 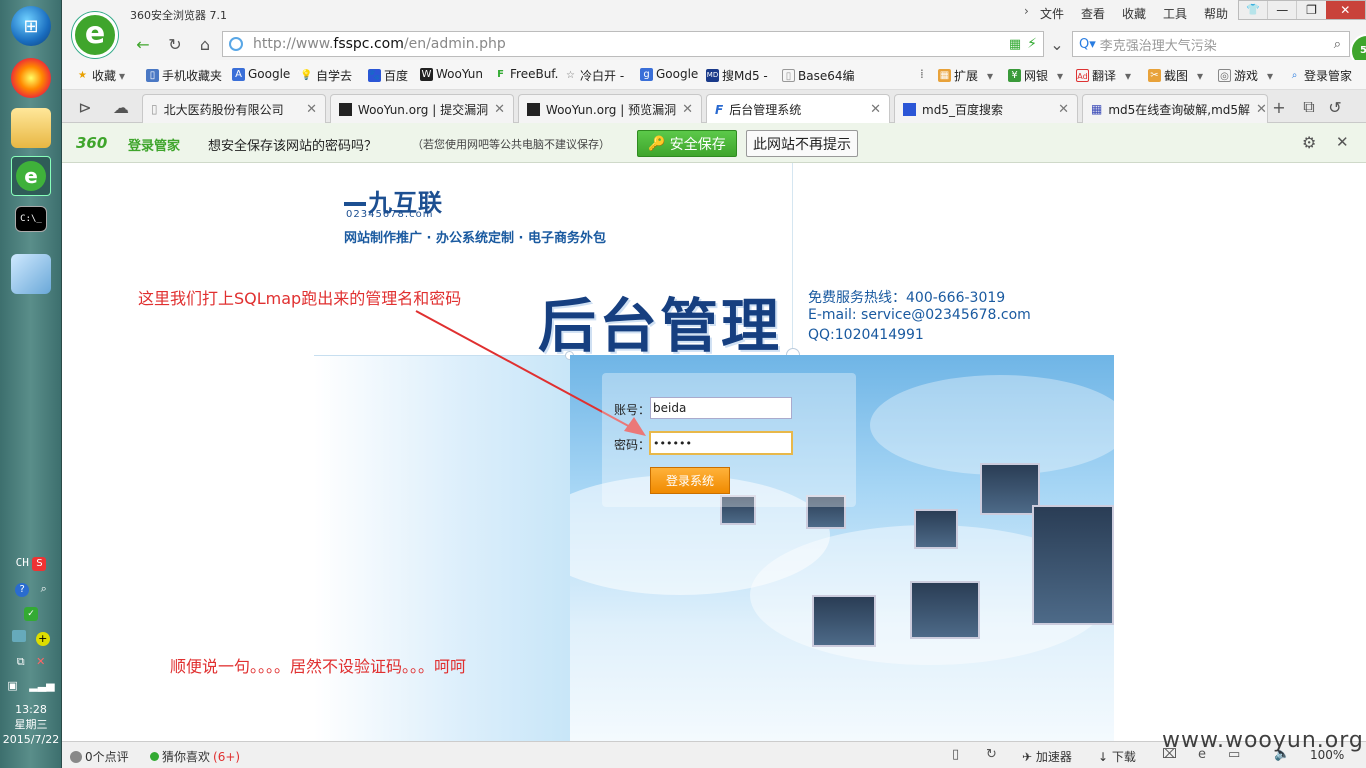 What do you see at coordinates (1175, 13) in the screenshot?
I see `menu-tools: 工具` at bounding box center [1175, 13].